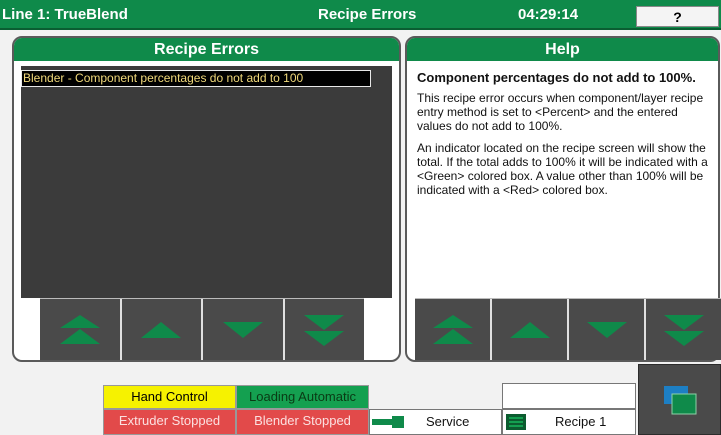 Image resolution: width=721 pixels, height=435 pixels. Describe the element at coordinates (581, 421) in the screenshot. I see `recipe-label: Recipe 1` at that location.